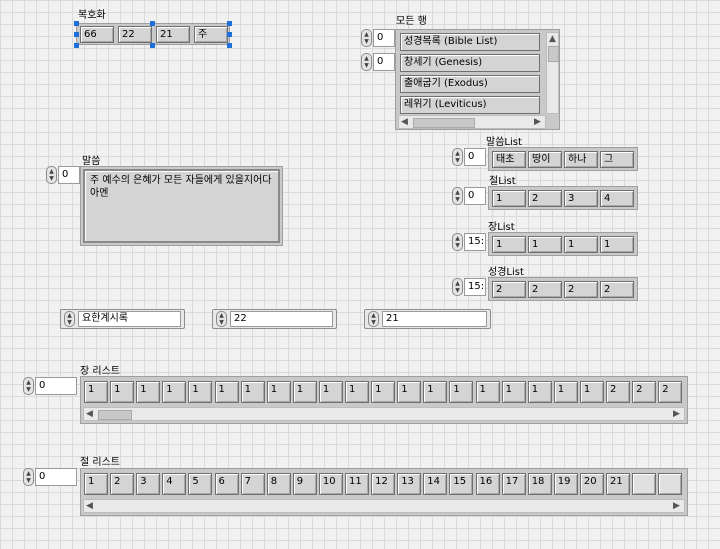 The width and height of the screenshot is (720, 549). I want to click on array-cell: 땅이, so click(545, 159).